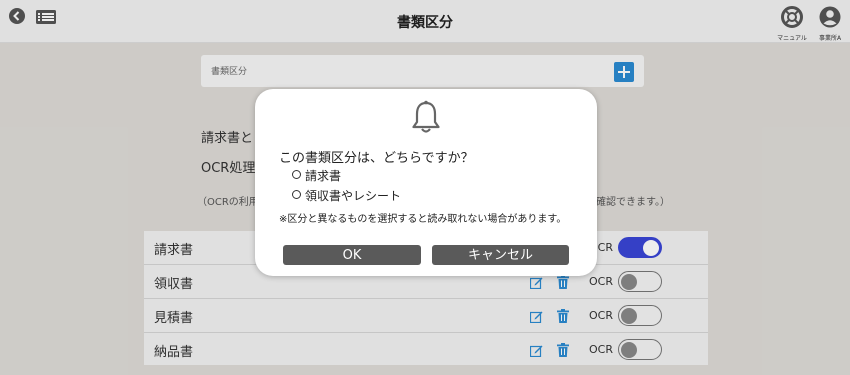  Describe the element at coordinates (500, 255) in the screenshot. I see `cancel-button: キャンセル` at that location.